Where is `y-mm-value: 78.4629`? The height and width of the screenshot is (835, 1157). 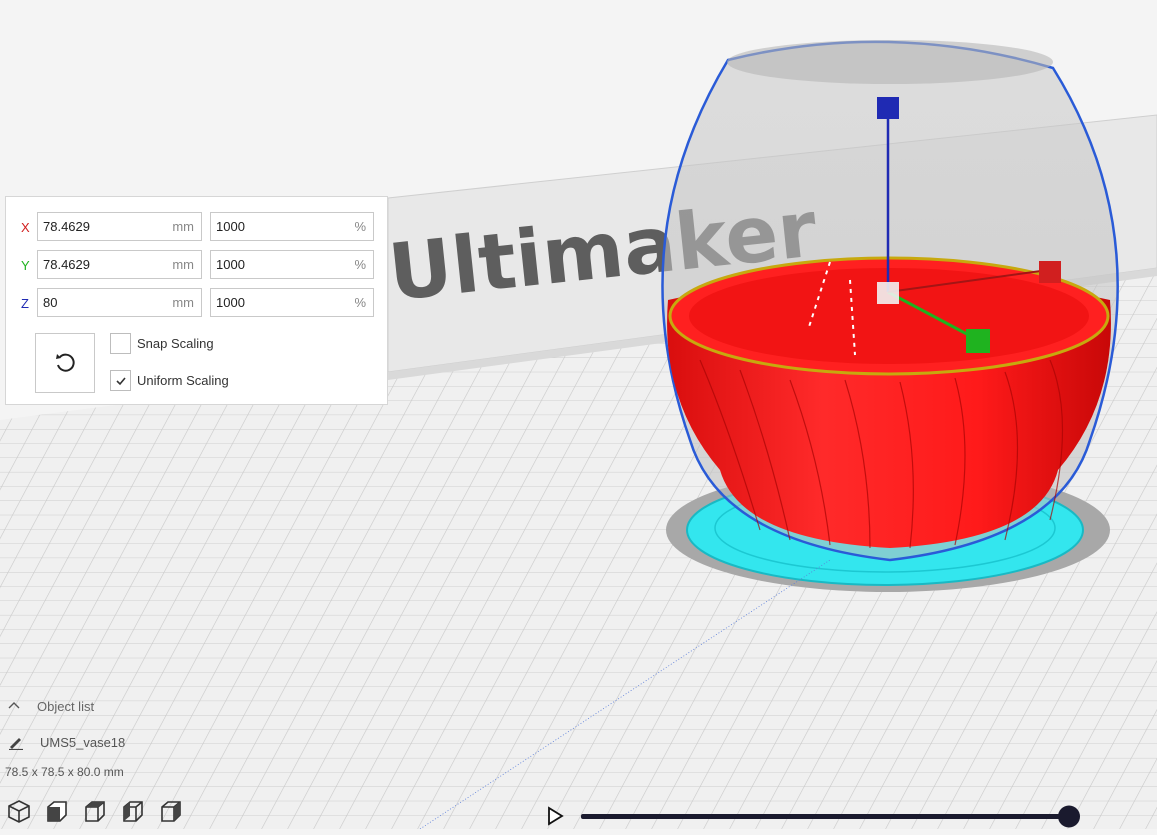
y-mm-value: 78.4629 is located at coordinates (66, 264).